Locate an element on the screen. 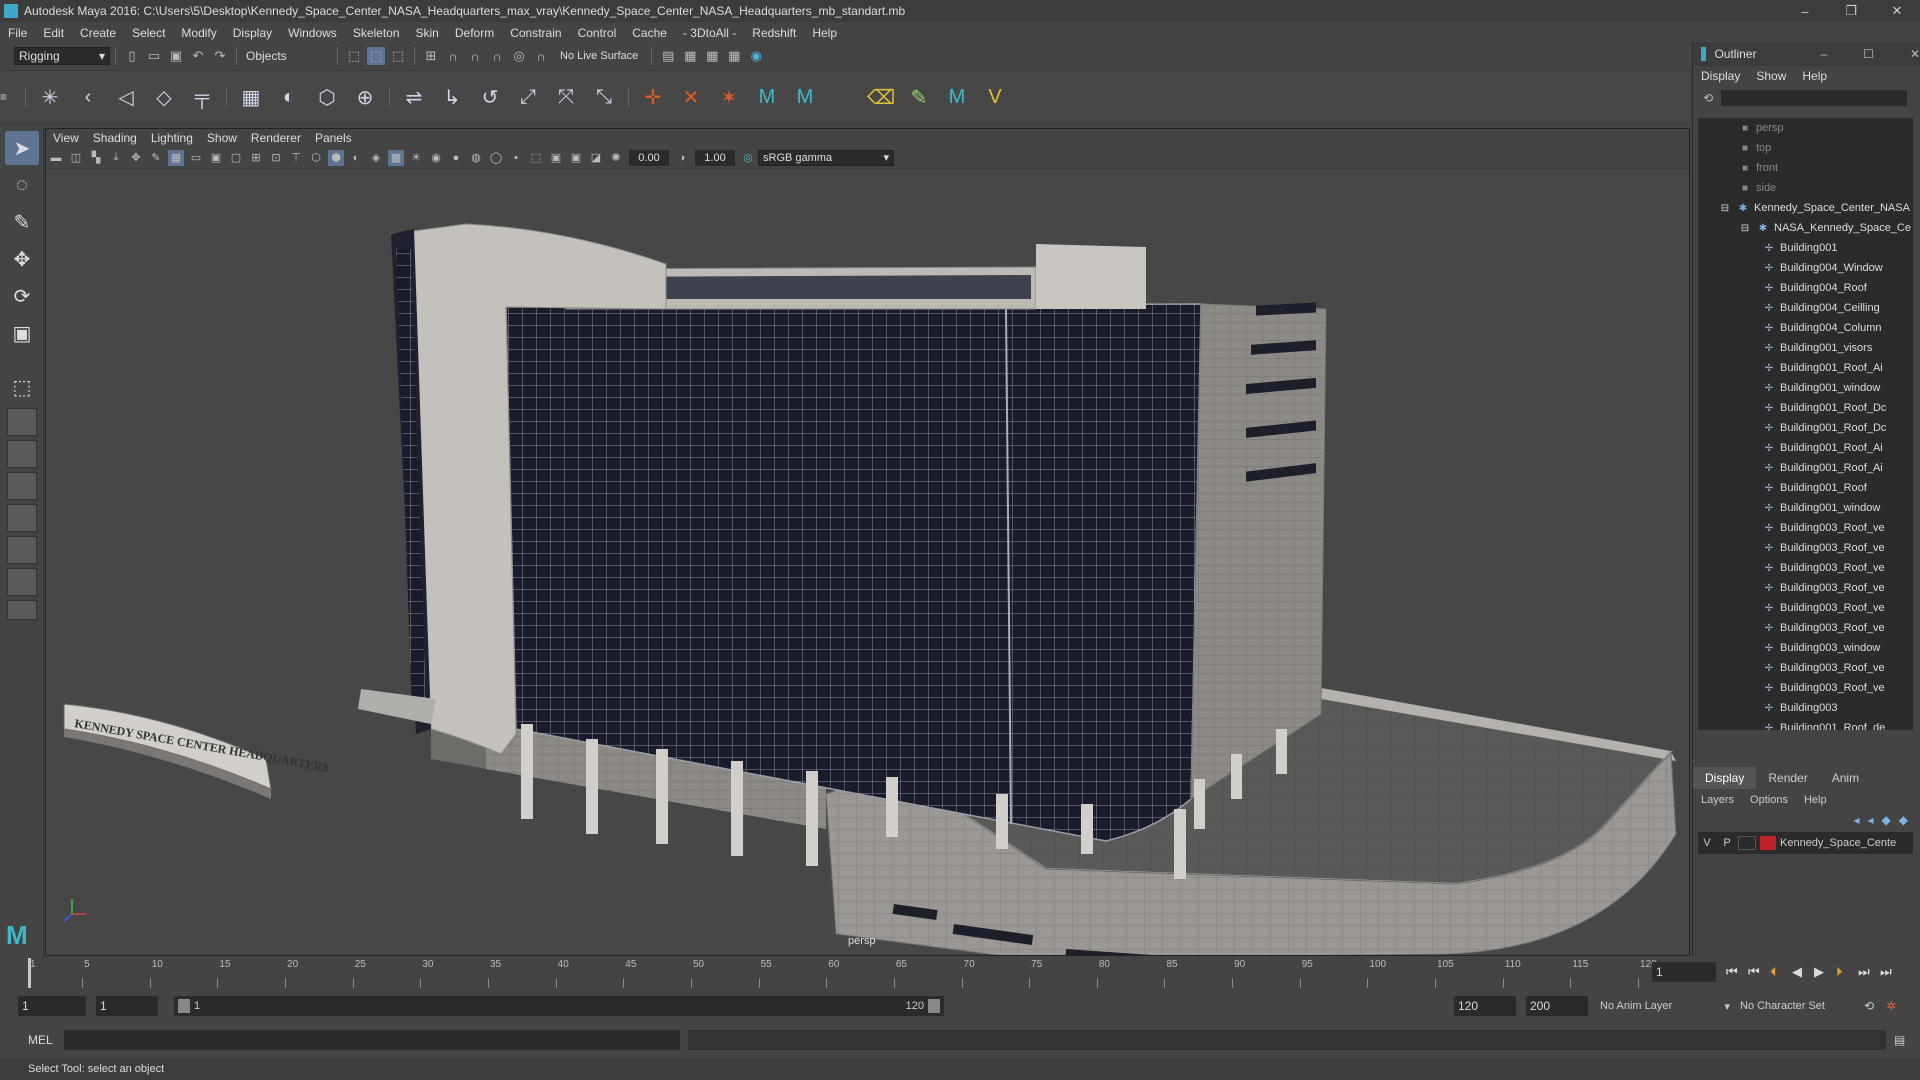  outliner-item-mesh: ✢ Building004_Roof is located at coordinates (1805, 288).